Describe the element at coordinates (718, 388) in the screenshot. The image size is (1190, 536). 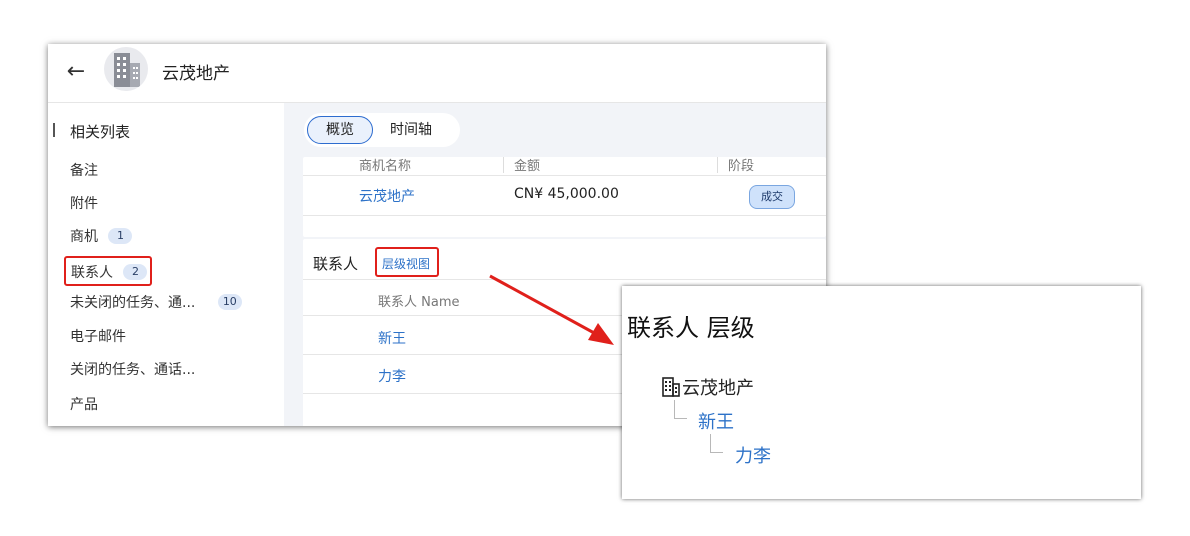
I see `tree-root-label: 云茂地产` at that location.